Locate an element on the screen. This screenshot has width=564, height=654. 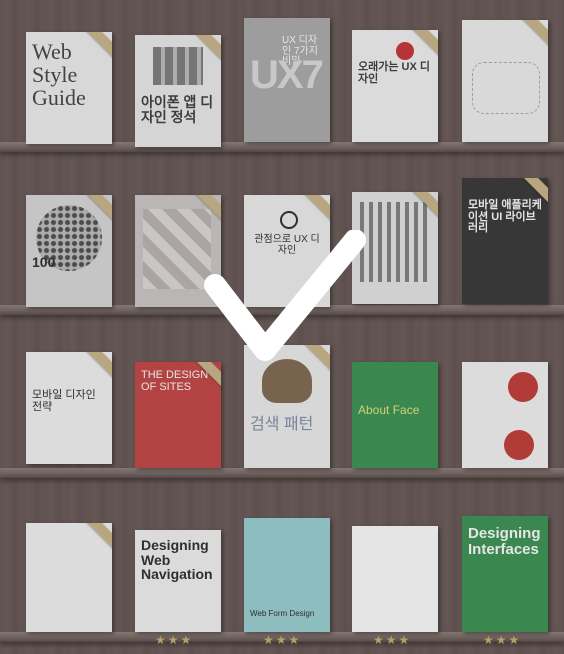
book-title: About Face is located at coordinates (389, 410).